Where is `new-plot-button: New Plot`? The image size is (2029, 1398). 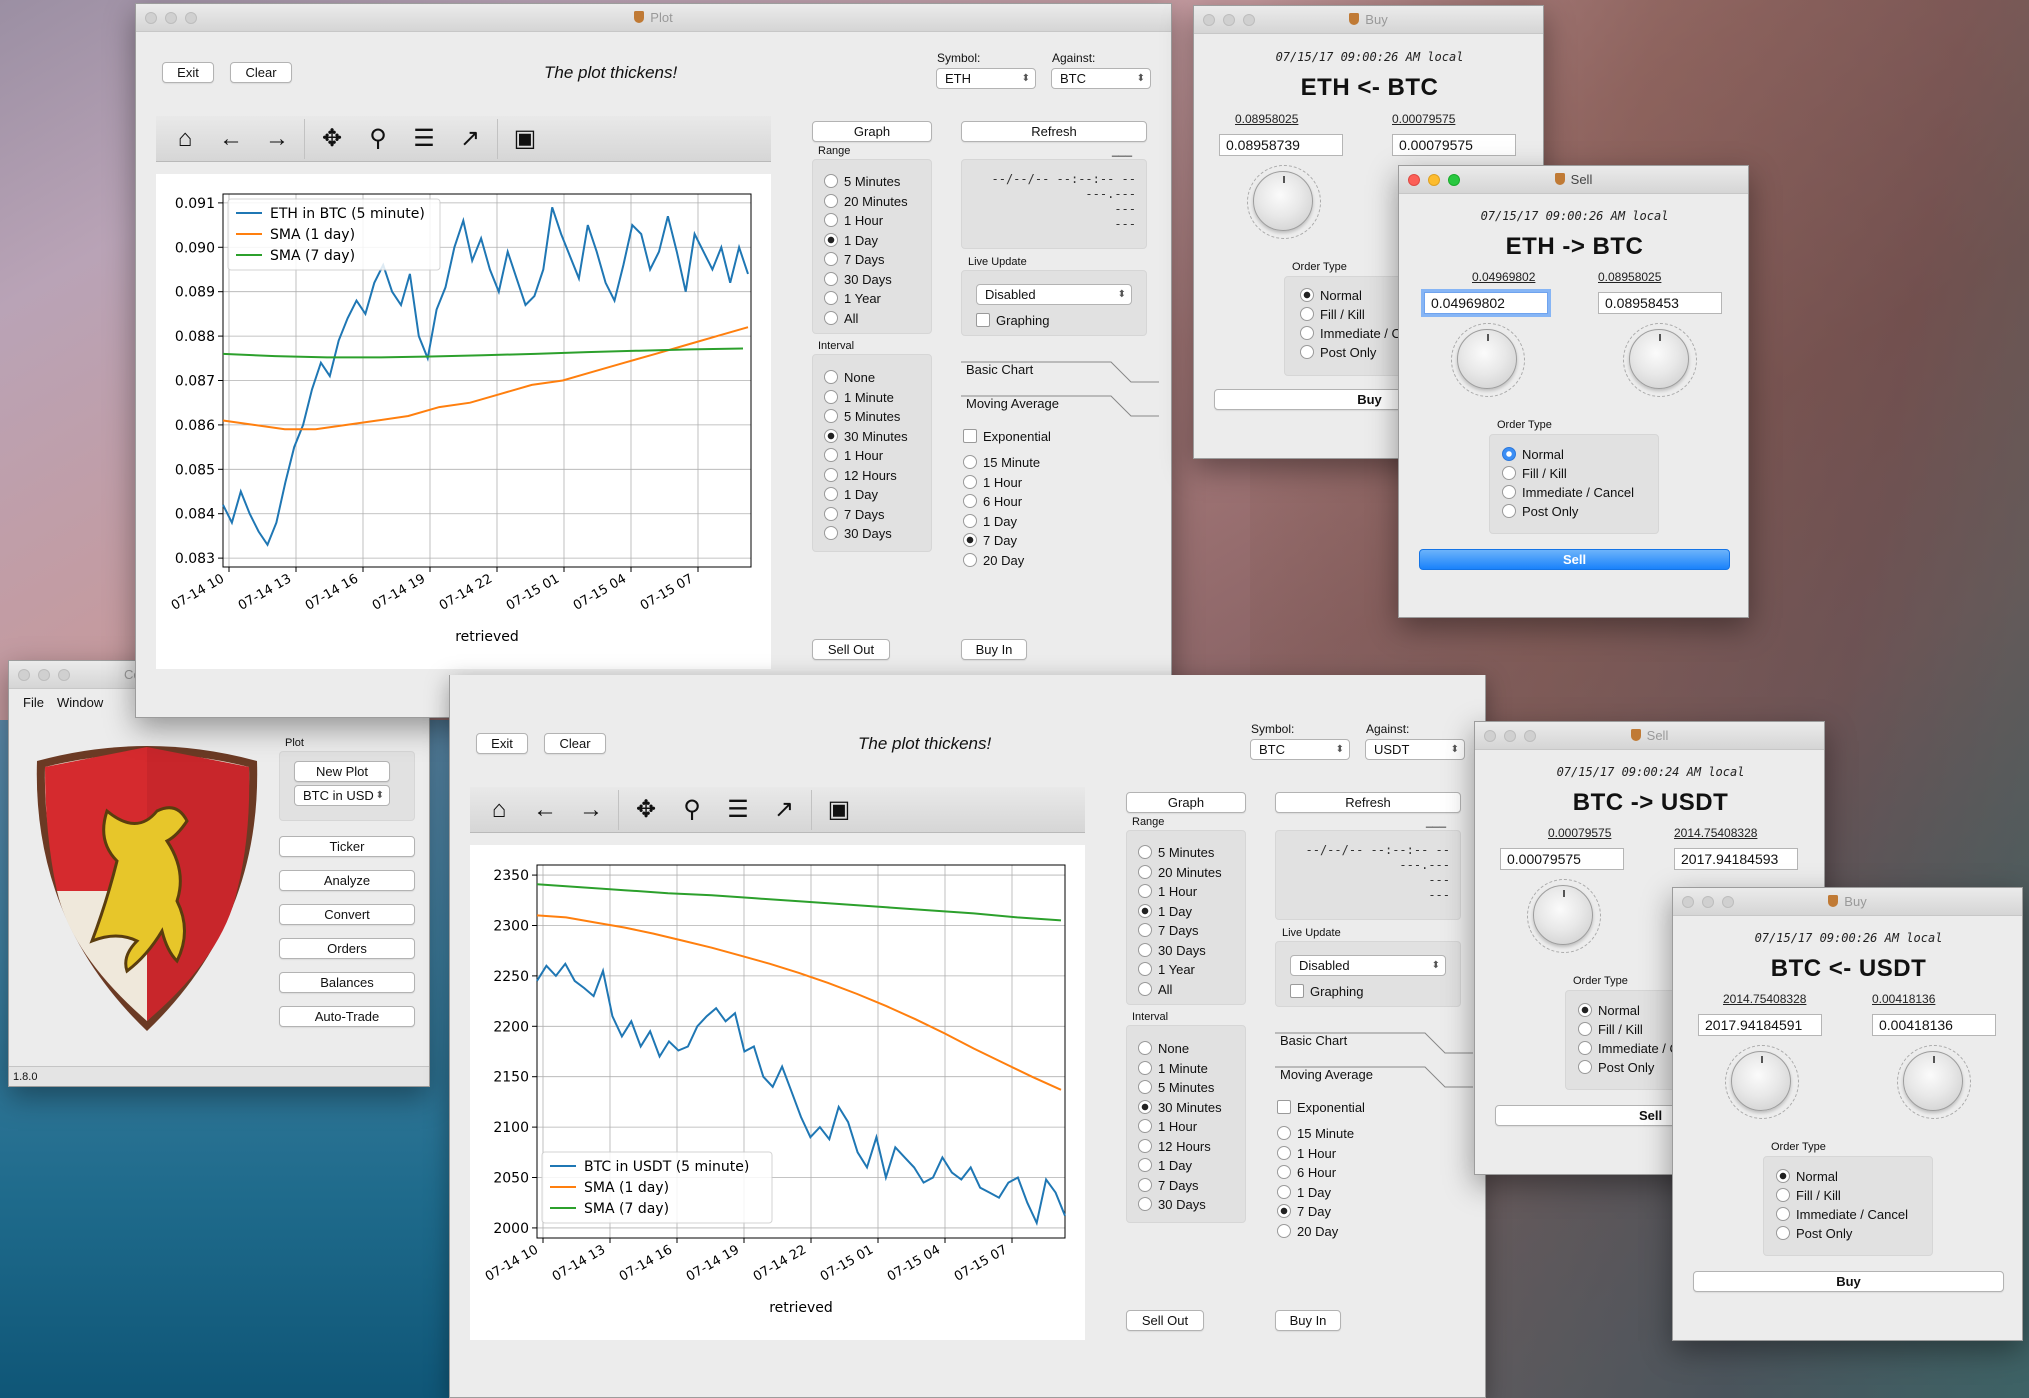 new-plot-button: New Plot is located at coordinates (342, 771).